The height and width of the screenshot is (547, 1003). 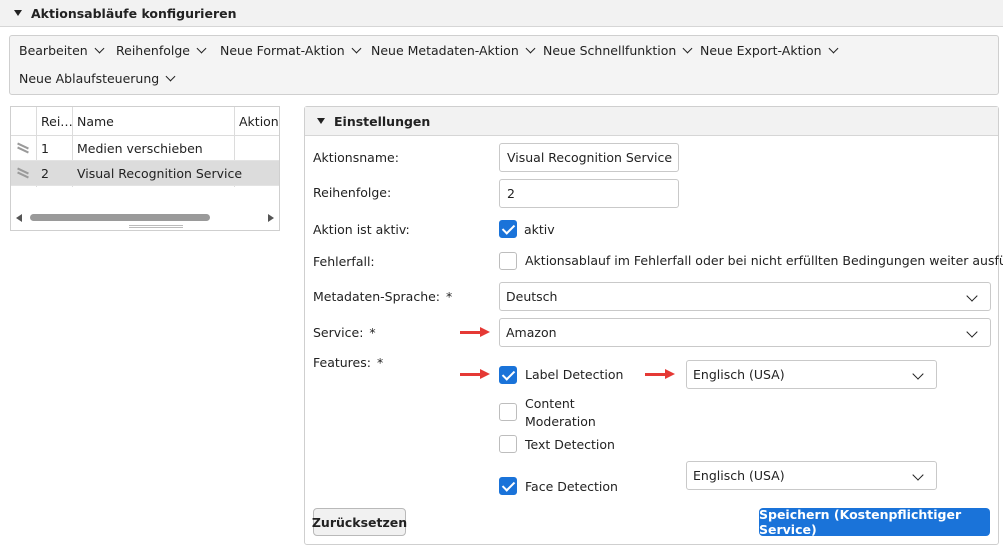 What do you see at coordinates (140, 148) in the screenshot?
I see `row-name: Medien verschieben` at bounding box center [140, 148].